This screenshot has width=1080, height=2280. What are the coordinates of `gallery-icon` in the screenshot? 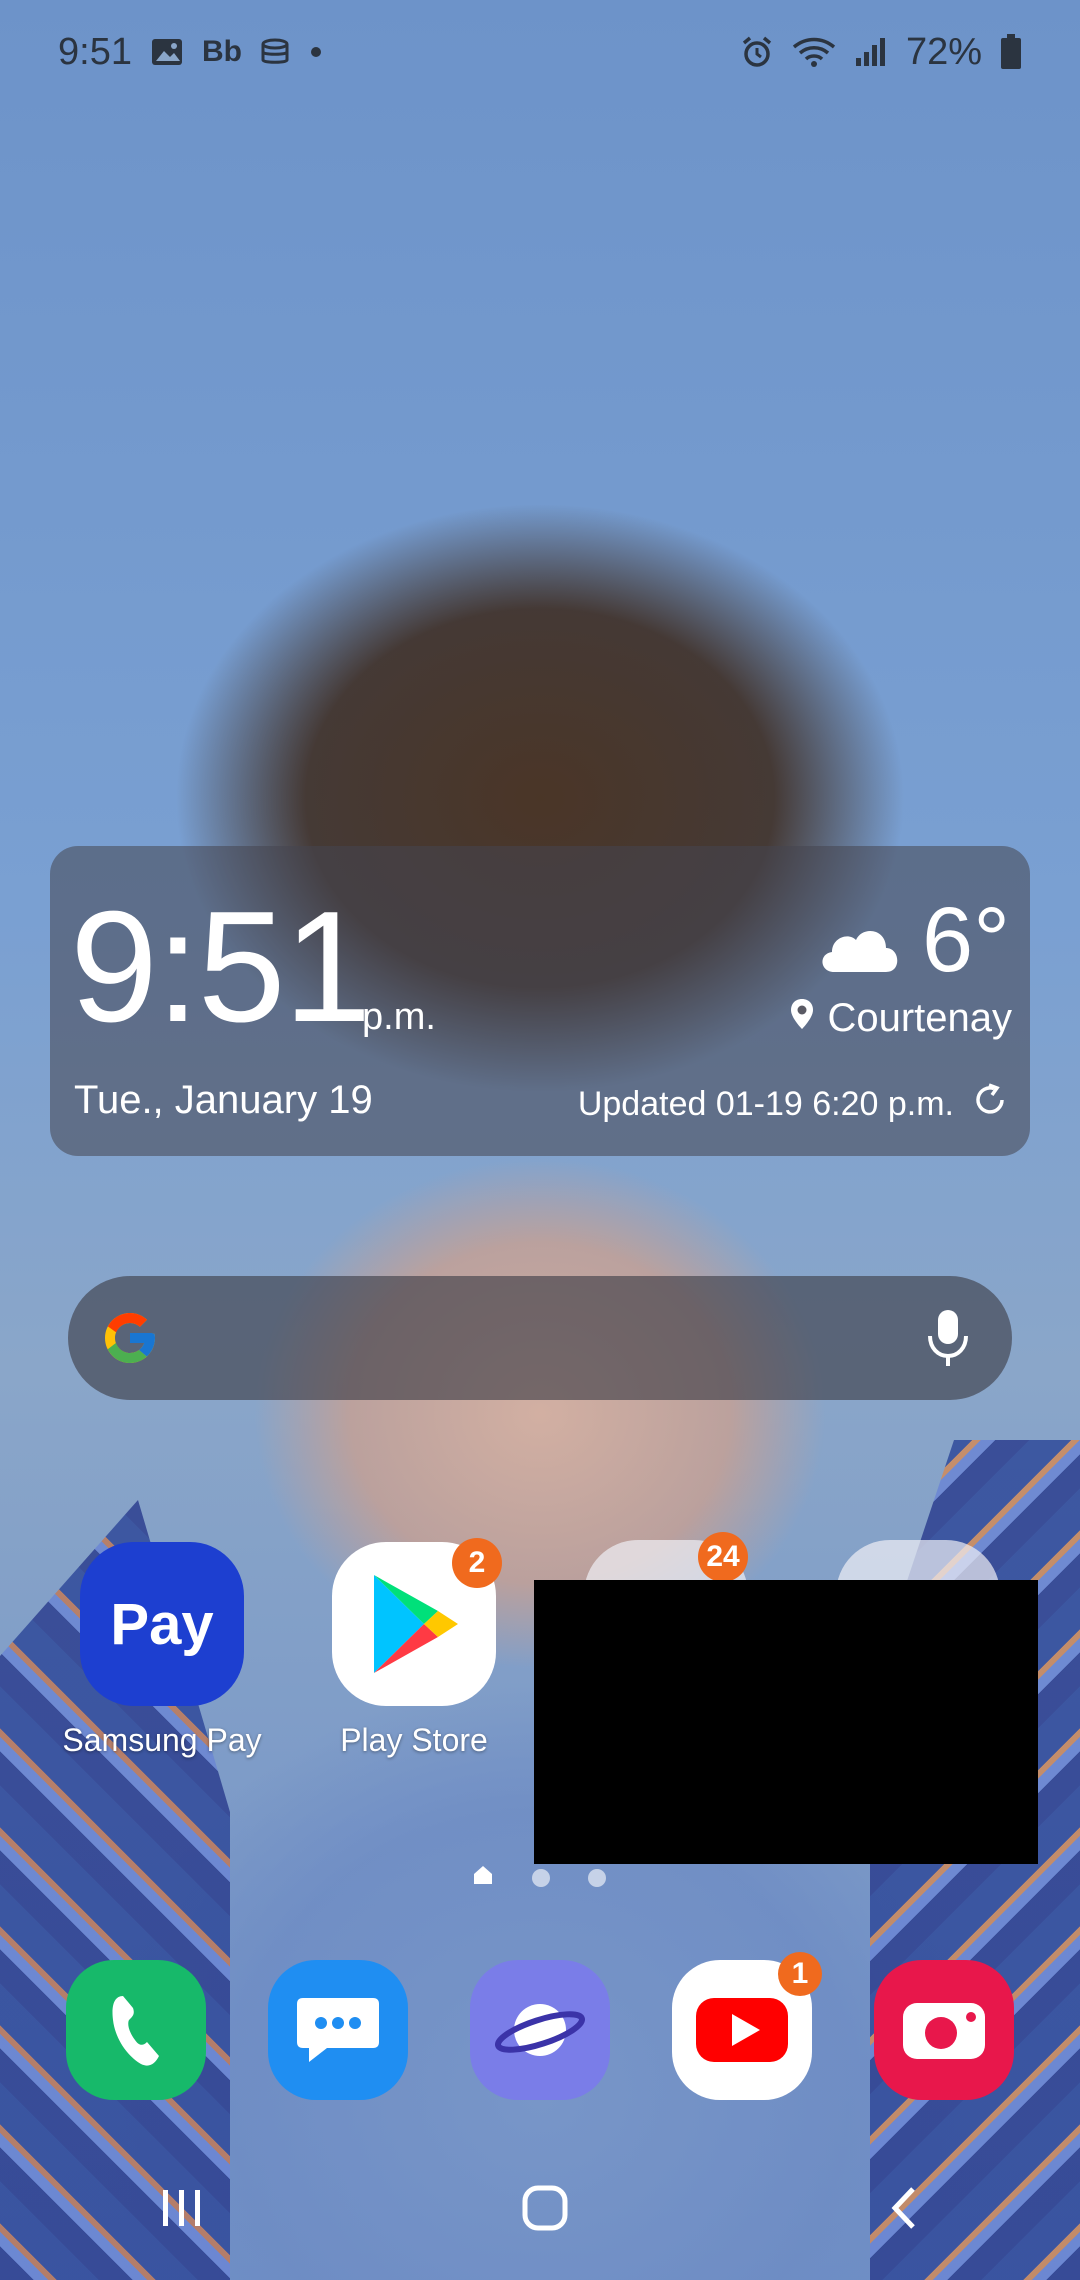 It's located at (167, 52).